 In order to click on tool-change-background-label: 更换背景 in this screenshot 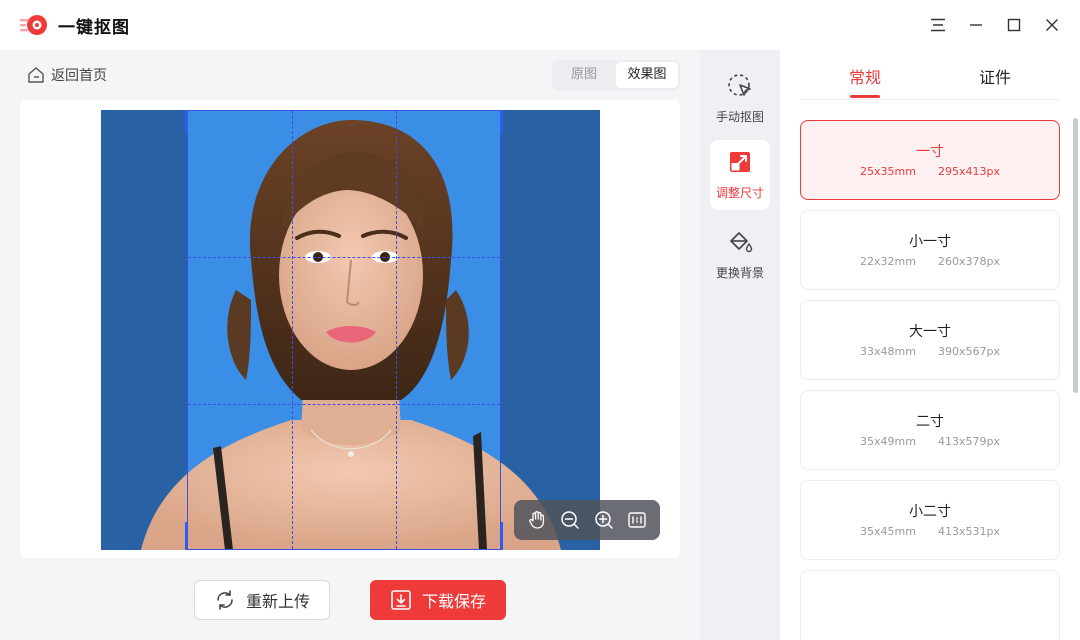, I will do `click(739, 273)`.